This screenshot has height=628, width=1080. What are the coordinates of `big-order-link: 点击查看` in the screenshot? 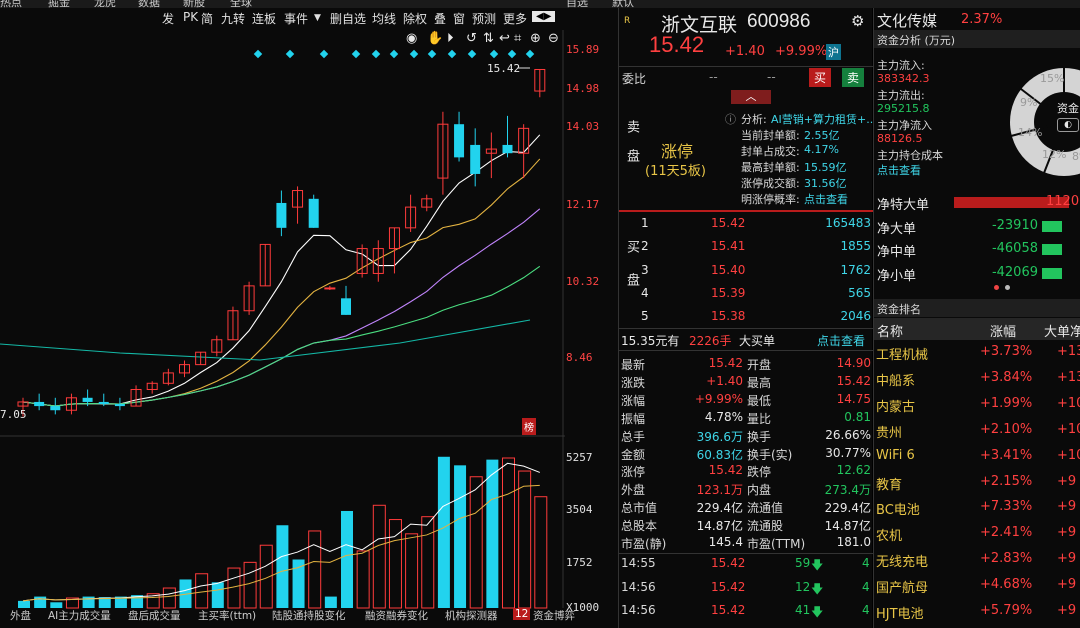 It's located at (841, 340).